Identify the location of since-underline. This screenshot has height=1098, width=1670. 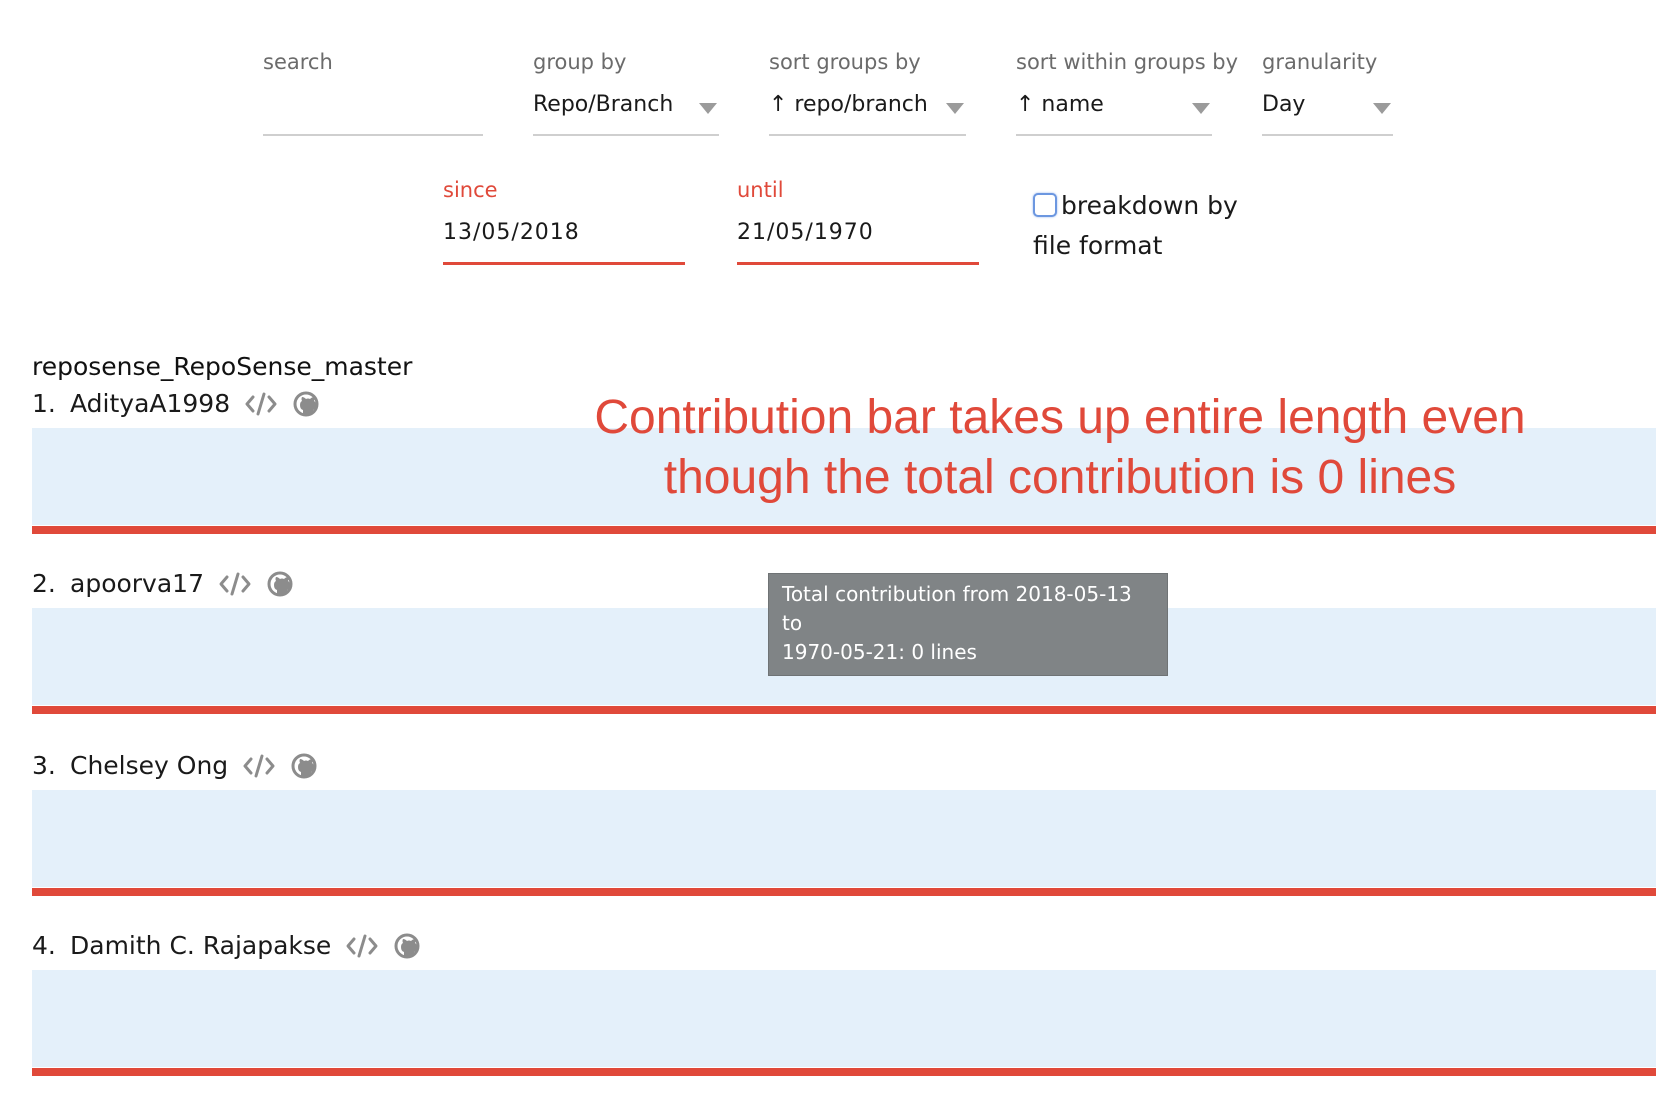
(564, 263).